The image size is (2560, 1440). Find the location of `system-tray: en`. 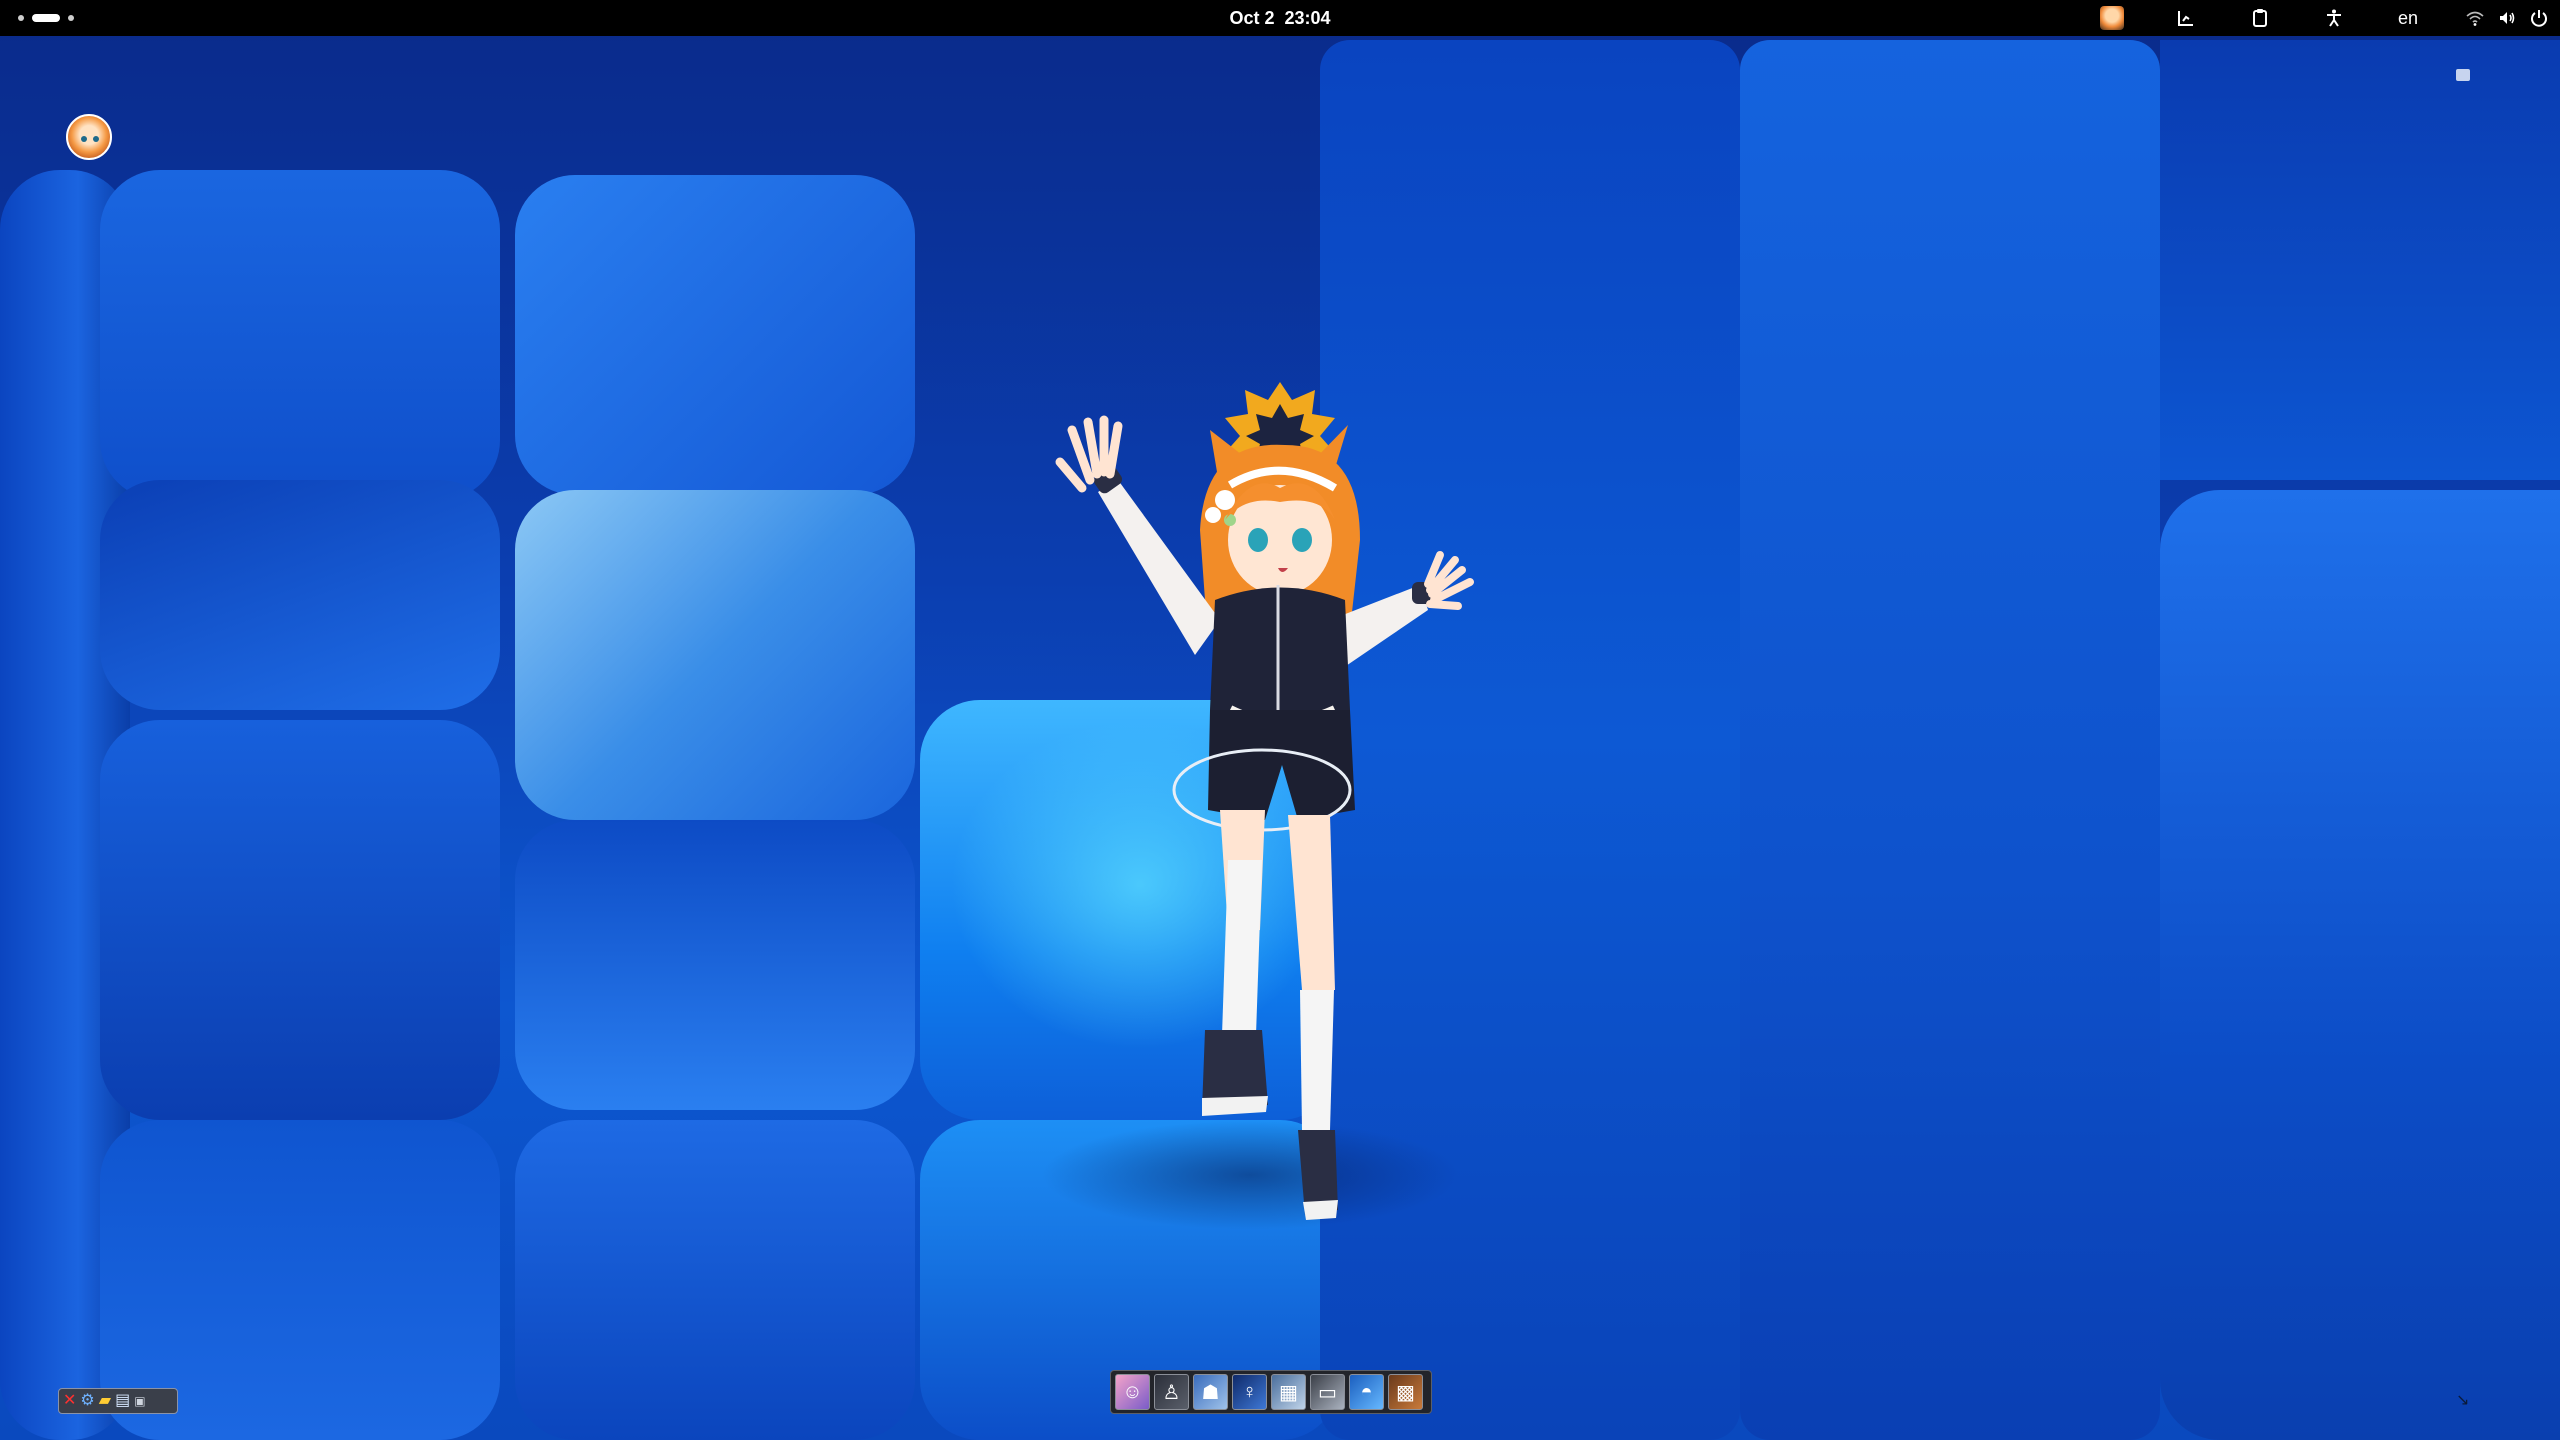

system-tray: en is located at coordinates (2326, 18).